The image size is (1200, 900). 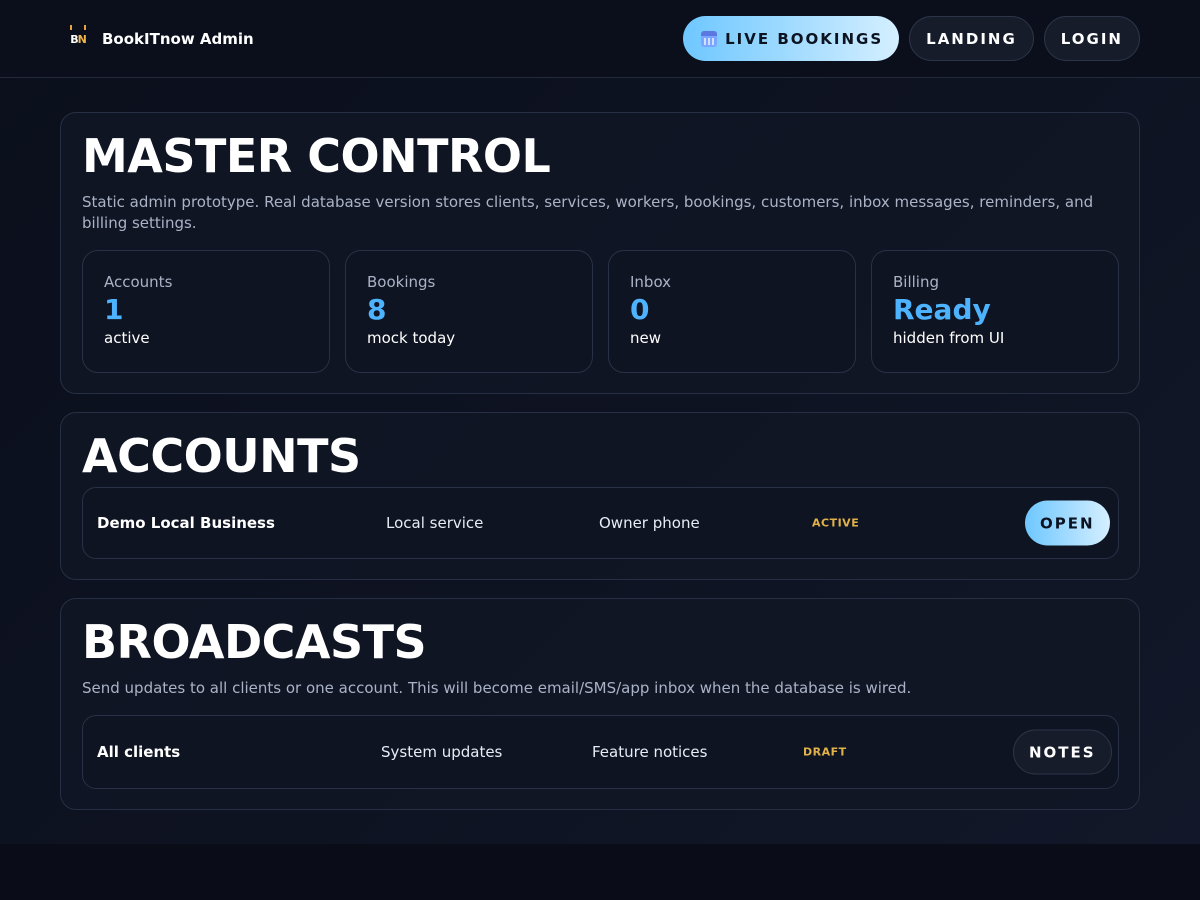 What do you see at coordinates (709, 38) in the screenshot?
I see `calendar-icon` at bounding box center [709, 38].